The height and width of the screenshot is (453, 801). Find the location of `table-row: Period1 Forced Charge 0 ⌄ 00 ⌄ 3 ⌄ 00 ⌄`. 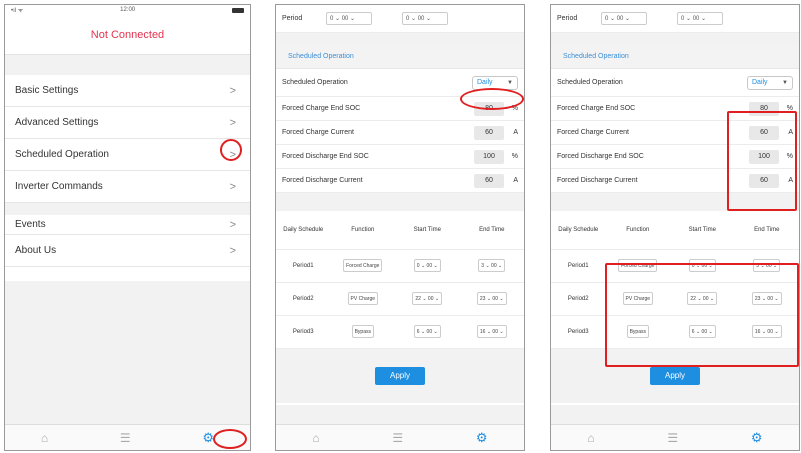

table-row: Period1 Forced Charge 0 ⌄ 00 ⌄ 3 ⌄ 00 ⌄ is located at coordinates (400, 266).